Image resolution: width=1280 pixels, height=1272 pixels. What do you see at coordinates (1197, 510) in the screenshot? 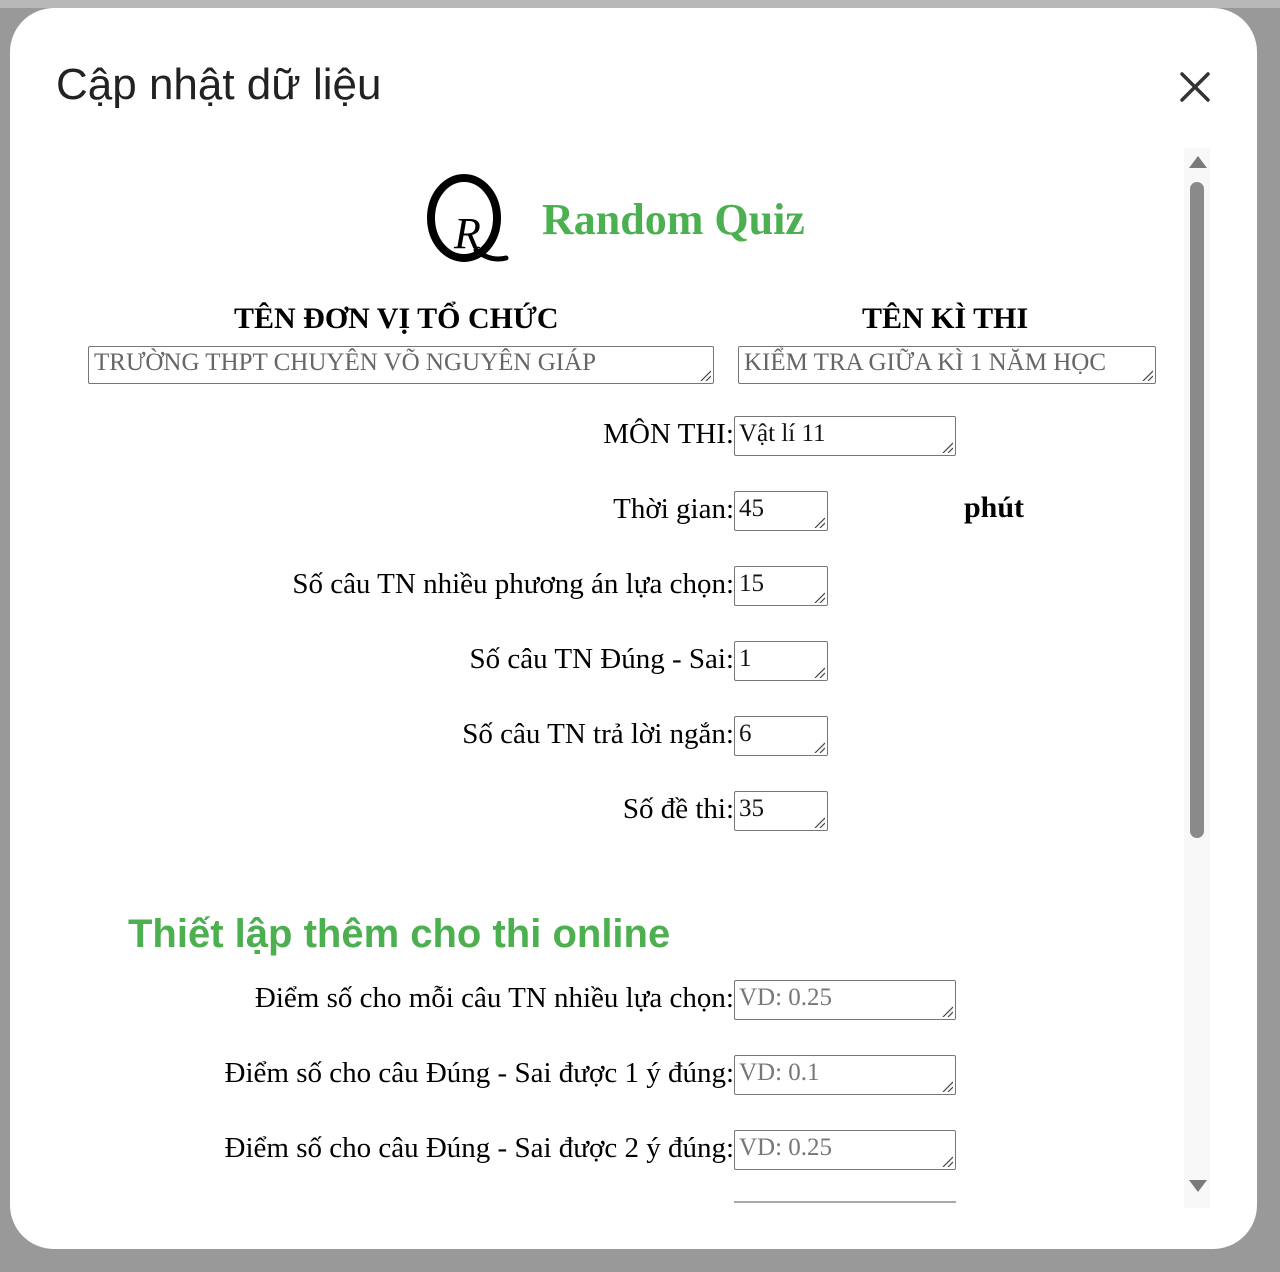
I see `scroll-thumb` at bounding box center [1197, 510].